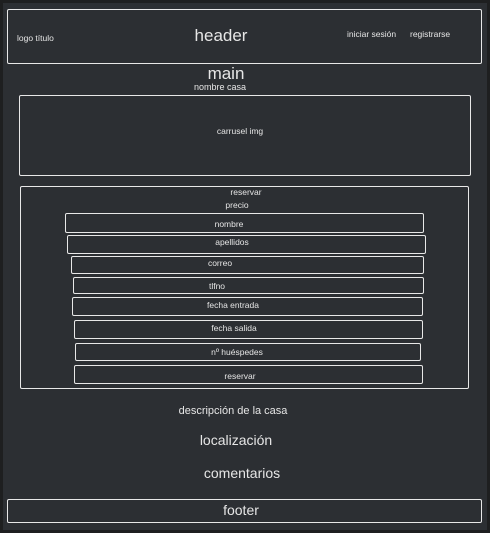 The height and width of the screenshot is (533, 490). I want to click on login-link: iniciar sesión, so click(371, 34).